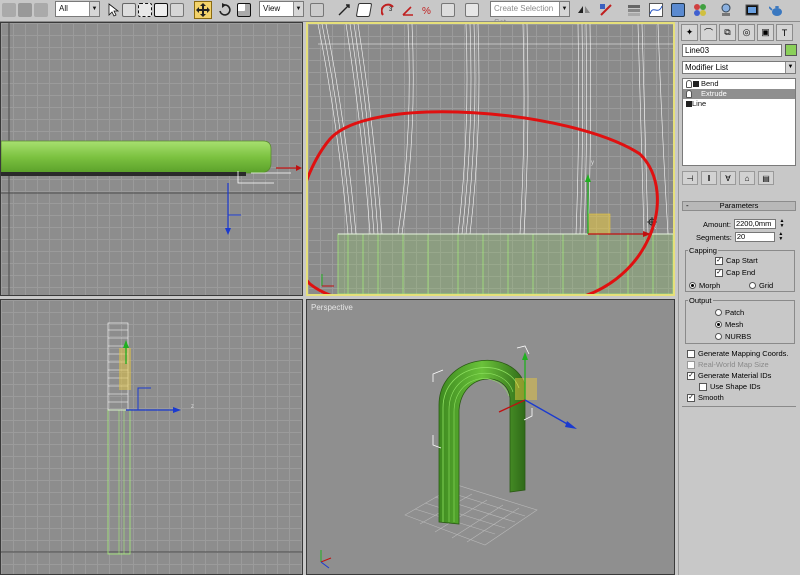 The height and width of the screenshot is (575, 800). Describe the element at coordinates (344, 10) in the screenshot. I see `select-manipulate-icon` at that location.